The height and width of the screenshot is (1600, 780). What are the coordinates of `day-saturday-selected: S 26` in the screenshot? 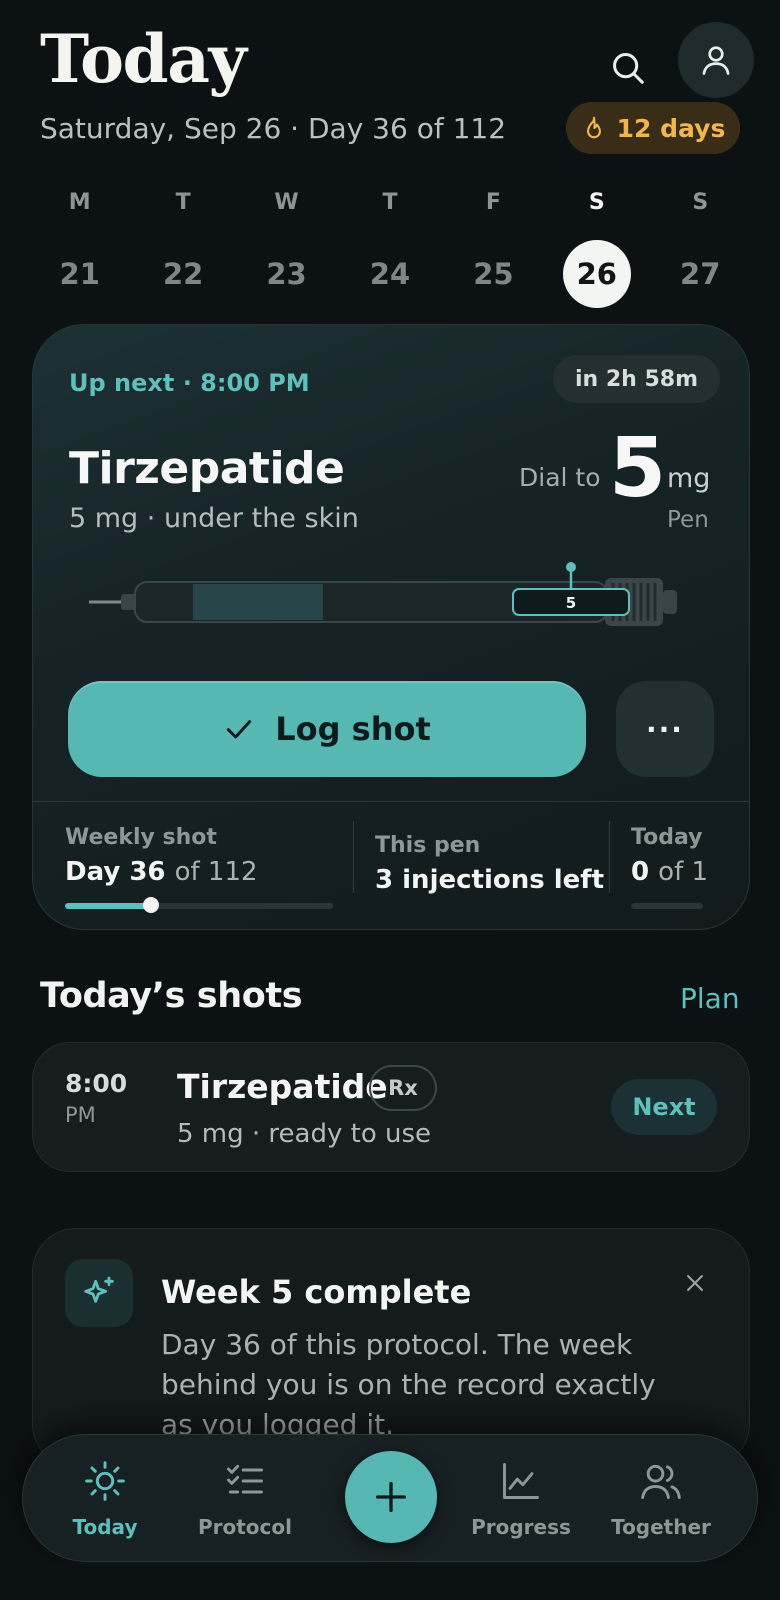 It's located at (596, 248).